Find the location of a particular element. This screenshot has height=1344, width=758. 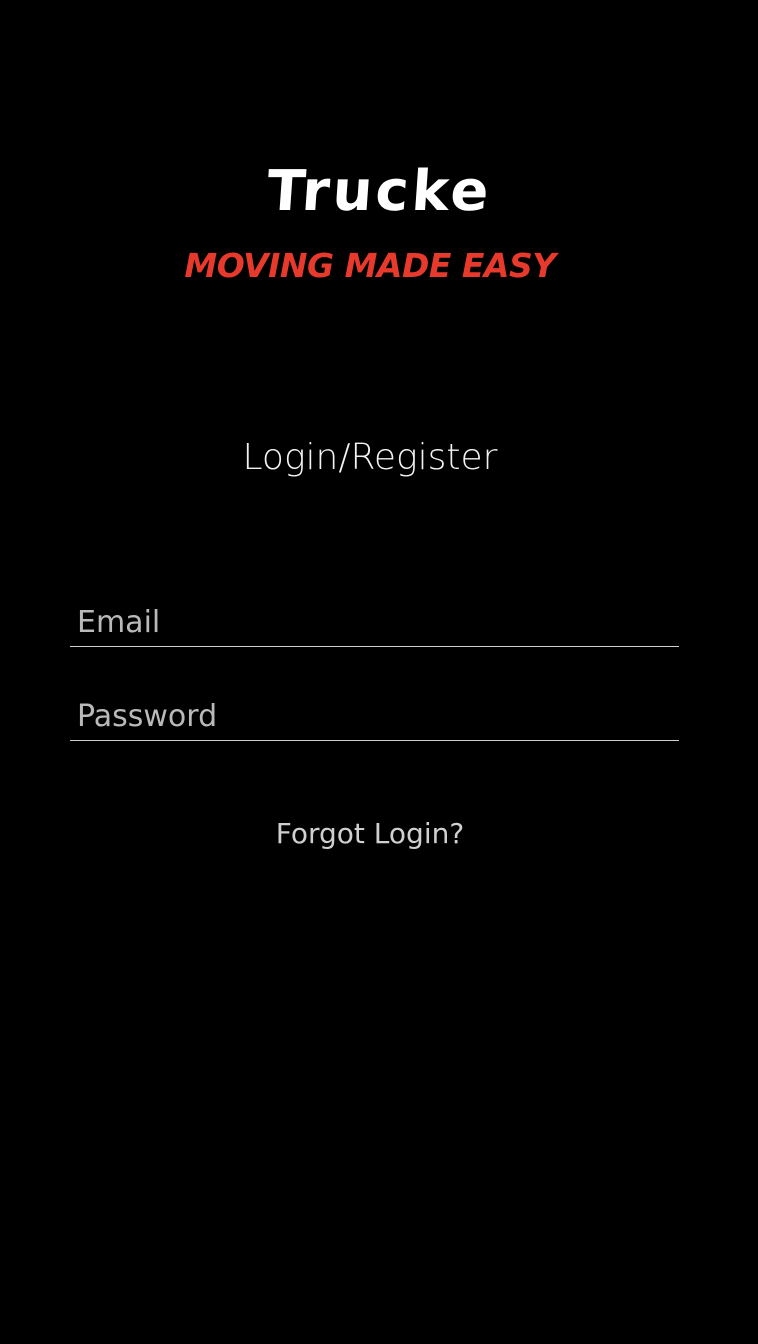

email-field is located at coordinates (374, 622).